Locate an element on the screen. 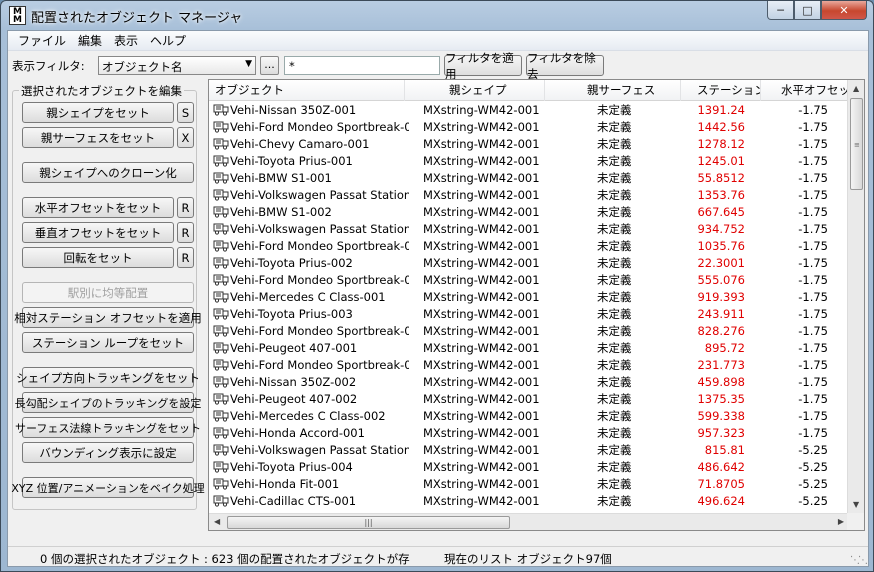 The width and height of the screenshot is (874, 572). reset-horizontal-offset-button: R is located at coordinates (185, 207).